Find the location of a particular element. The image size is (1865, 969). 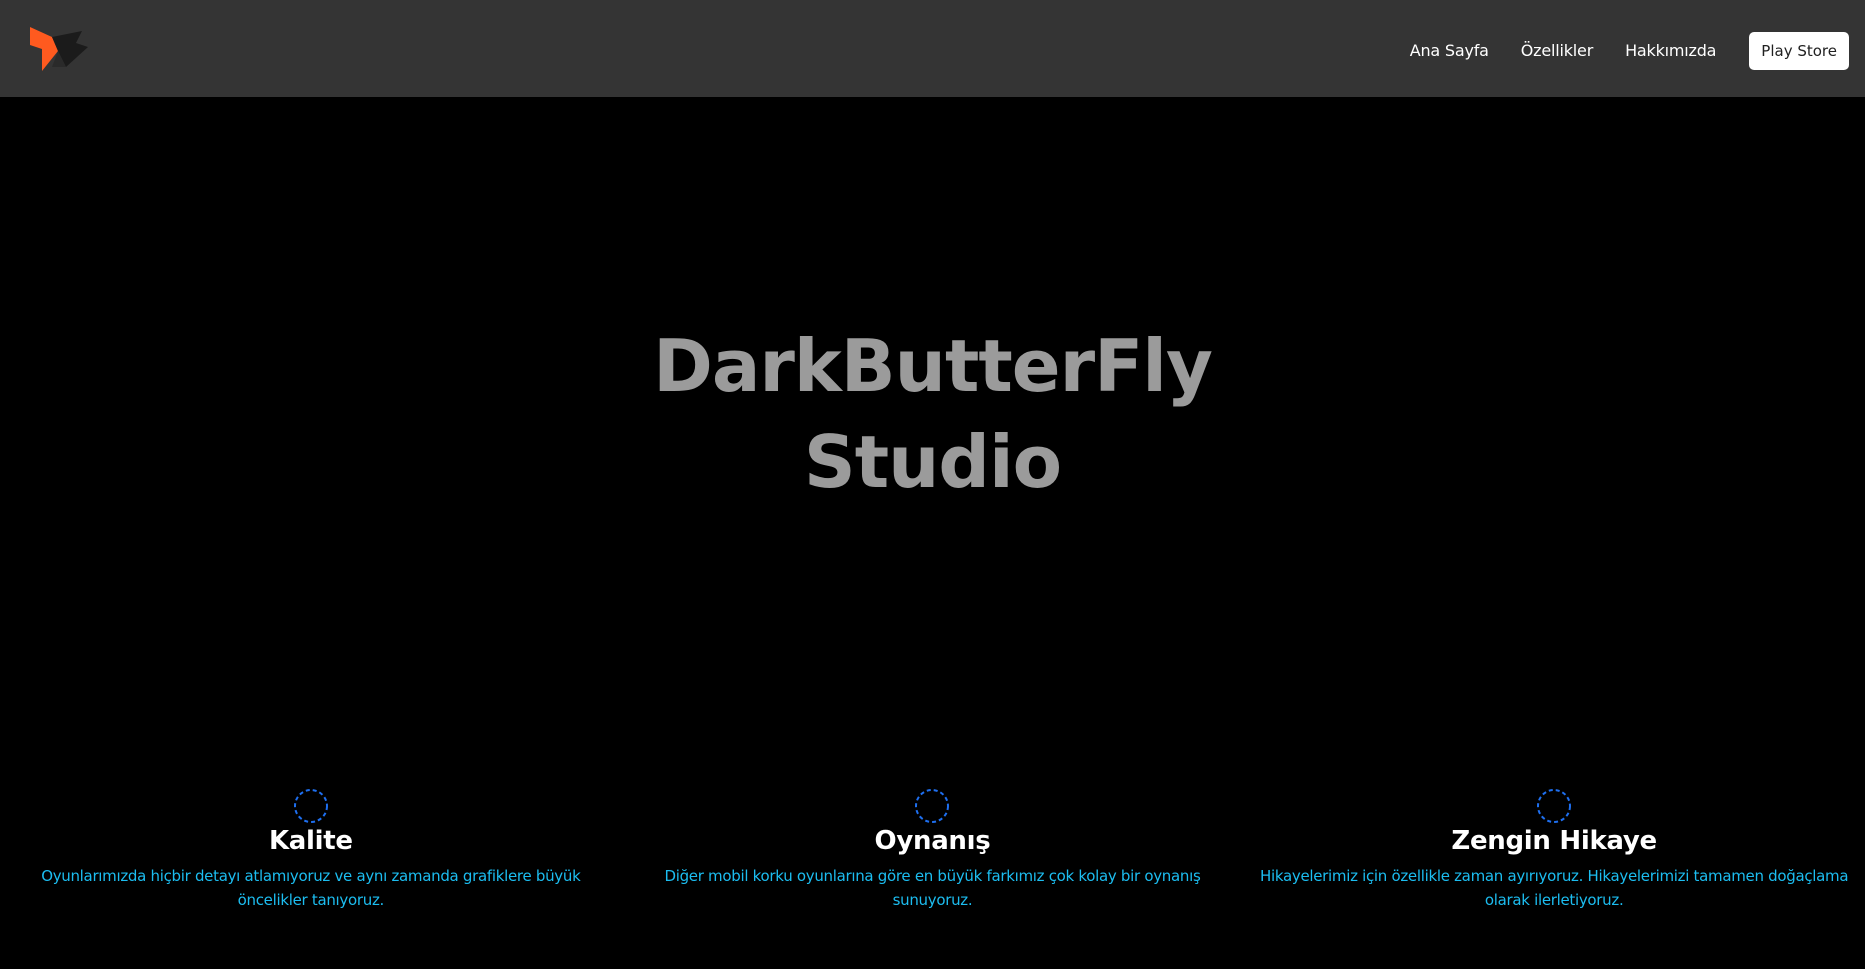

nav-link-ozellikler: Özellikler is located at coordinates (1557, 51).